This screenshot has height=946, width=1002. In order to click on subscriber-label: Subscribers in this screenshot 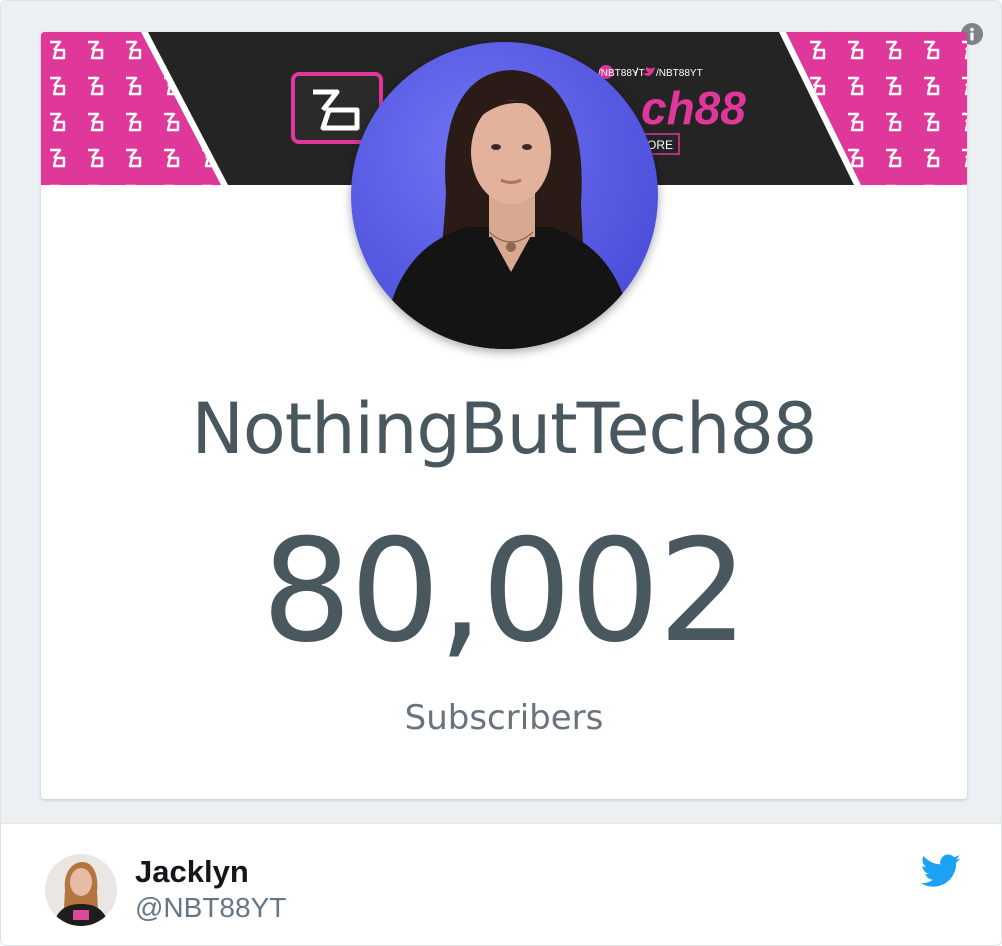, I will do `click(504, 718)`.